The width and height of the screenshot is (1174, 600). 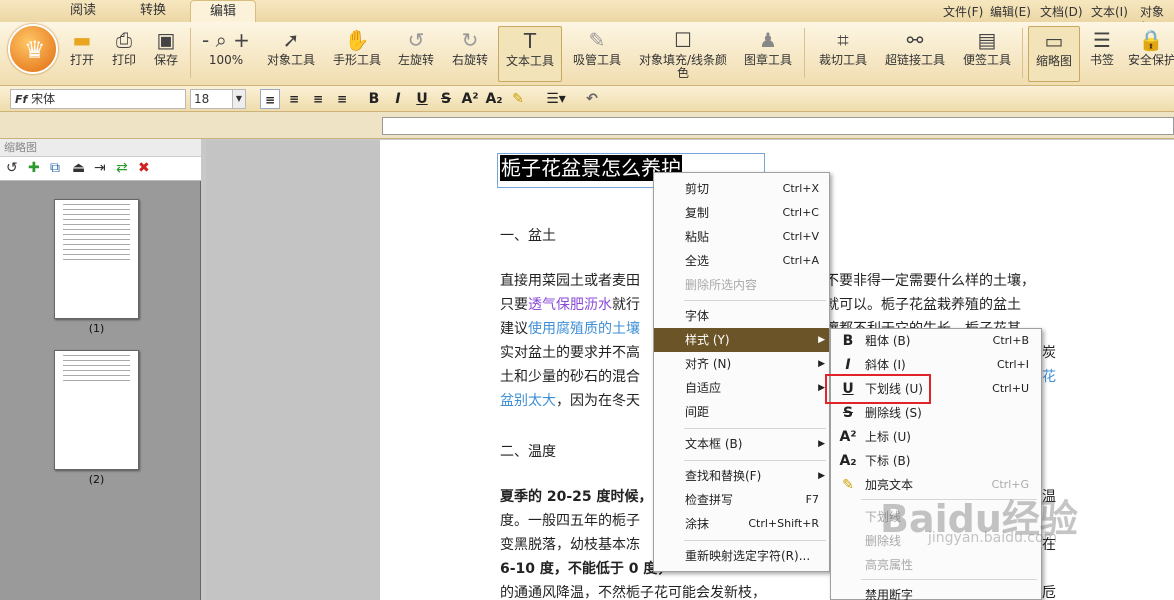 I want to click on workspace-margin, so click(x=293, y=370).